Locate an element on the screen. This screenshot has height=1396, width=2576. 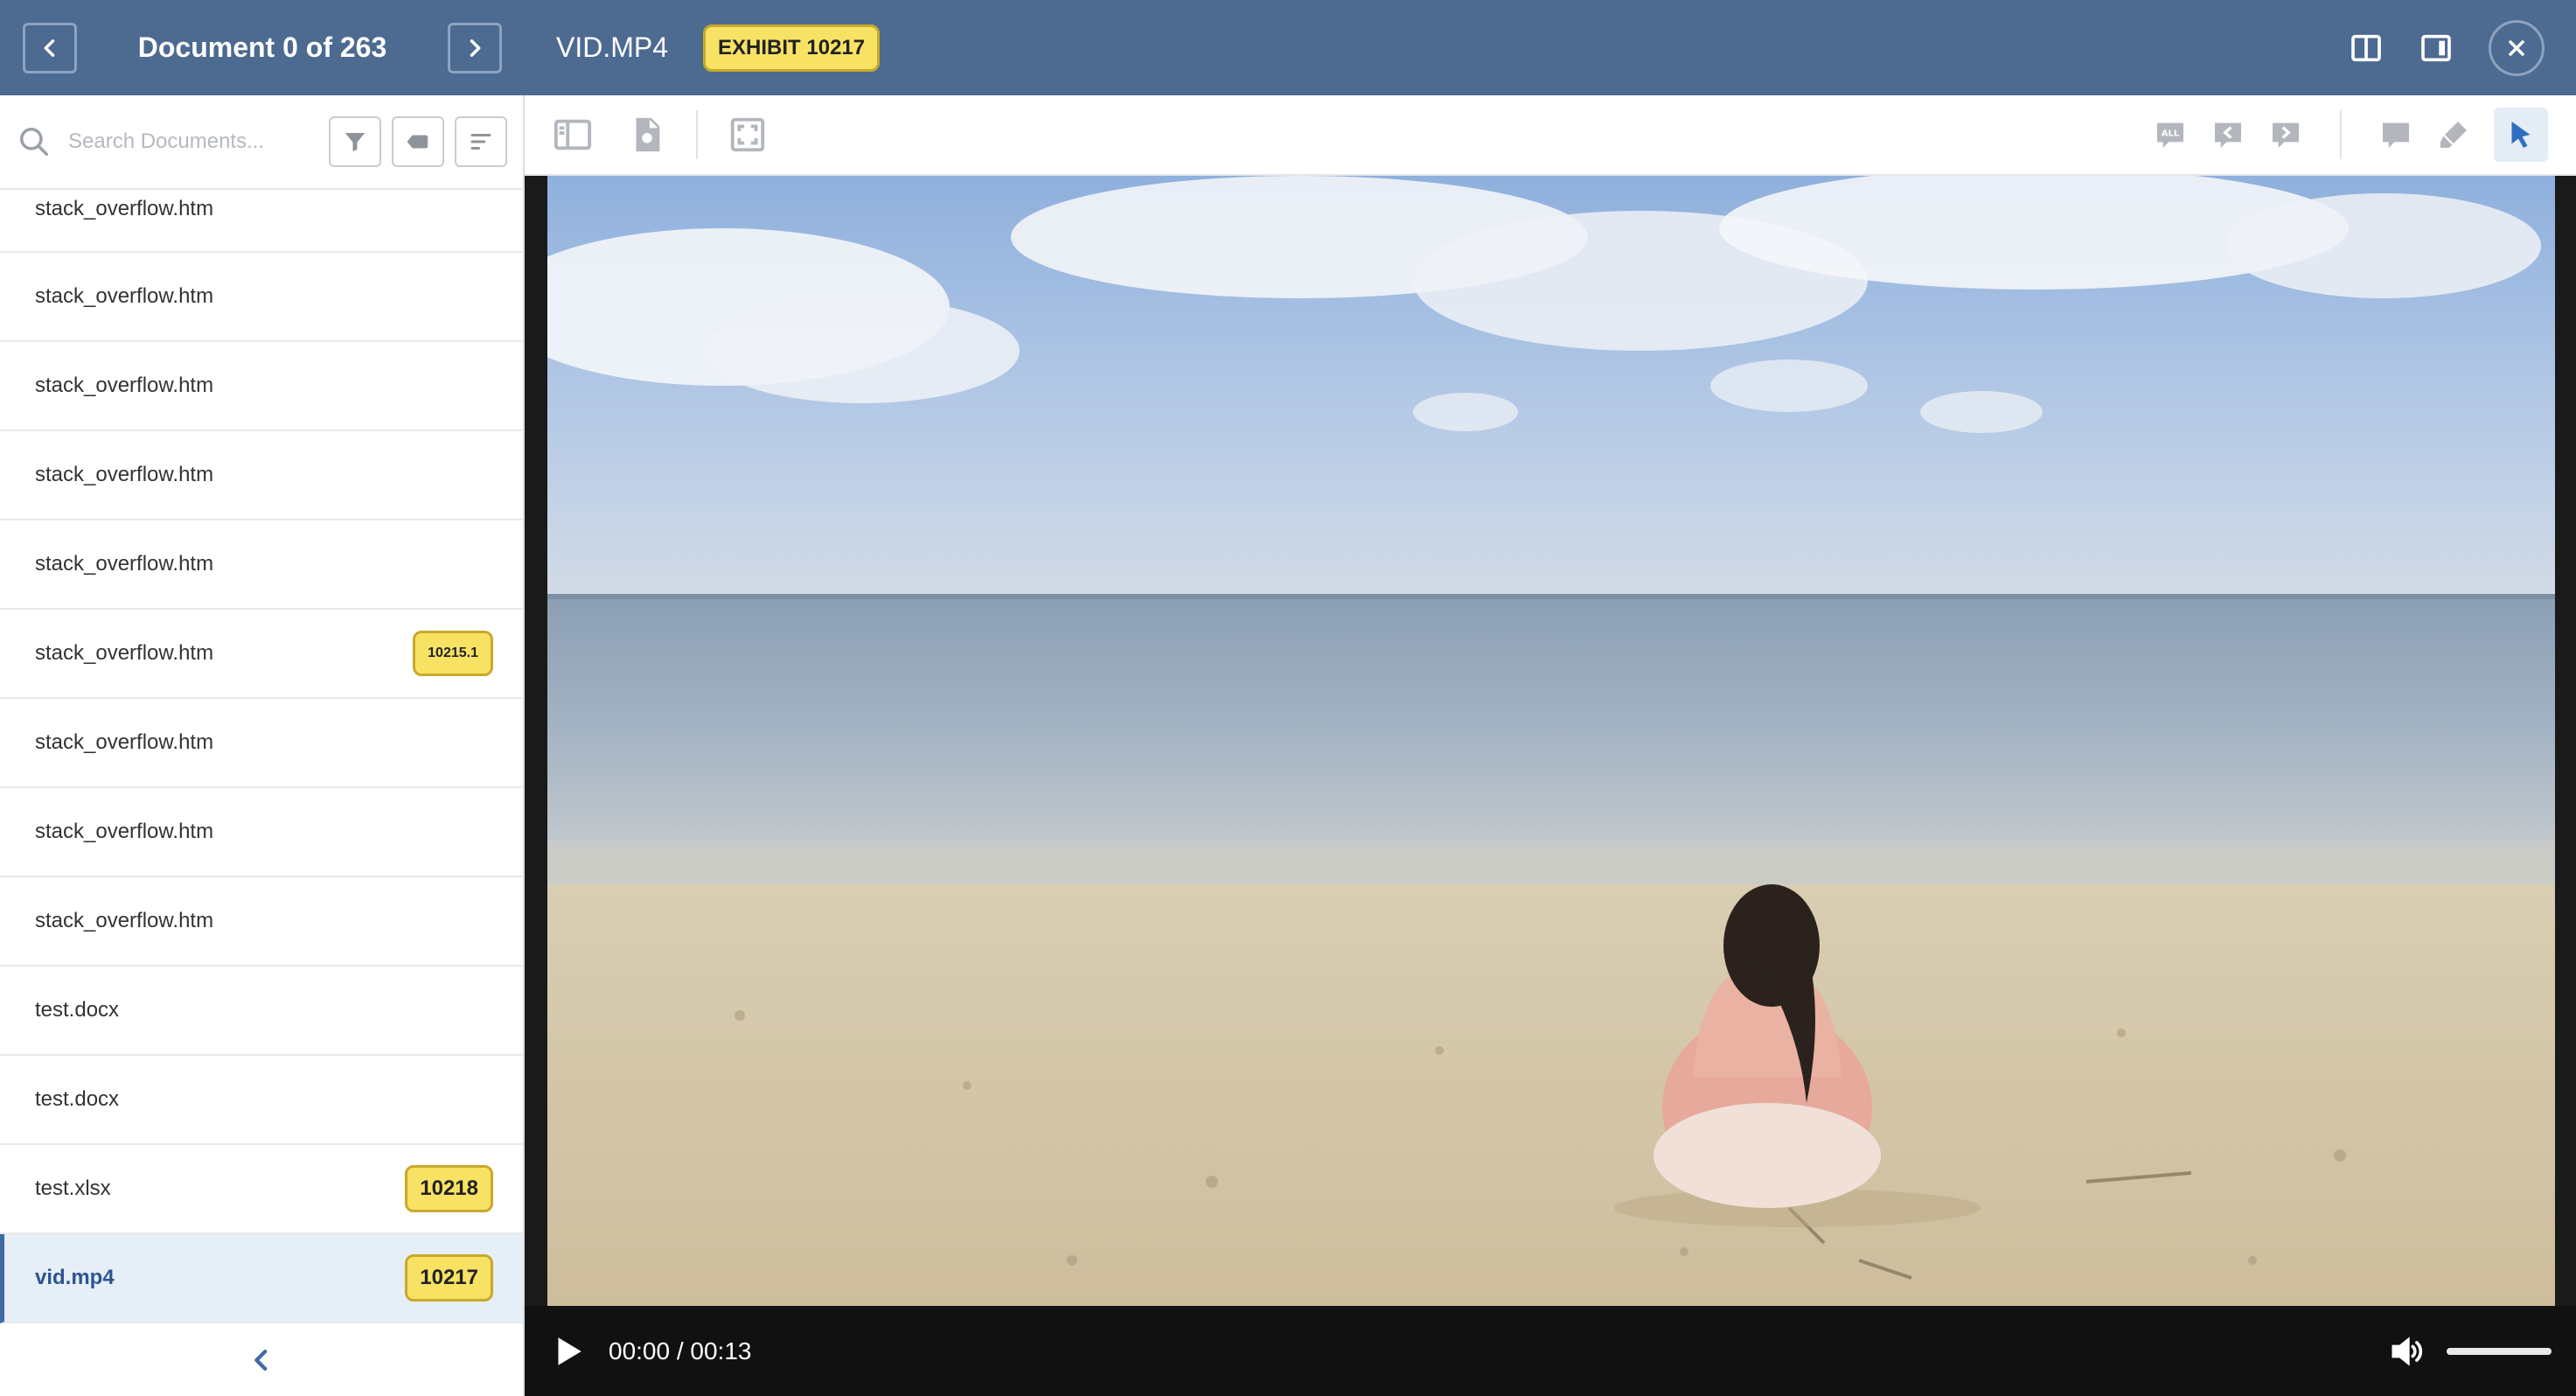
exhibit-badge: 10215.1 is located at coordinates (453, 653).